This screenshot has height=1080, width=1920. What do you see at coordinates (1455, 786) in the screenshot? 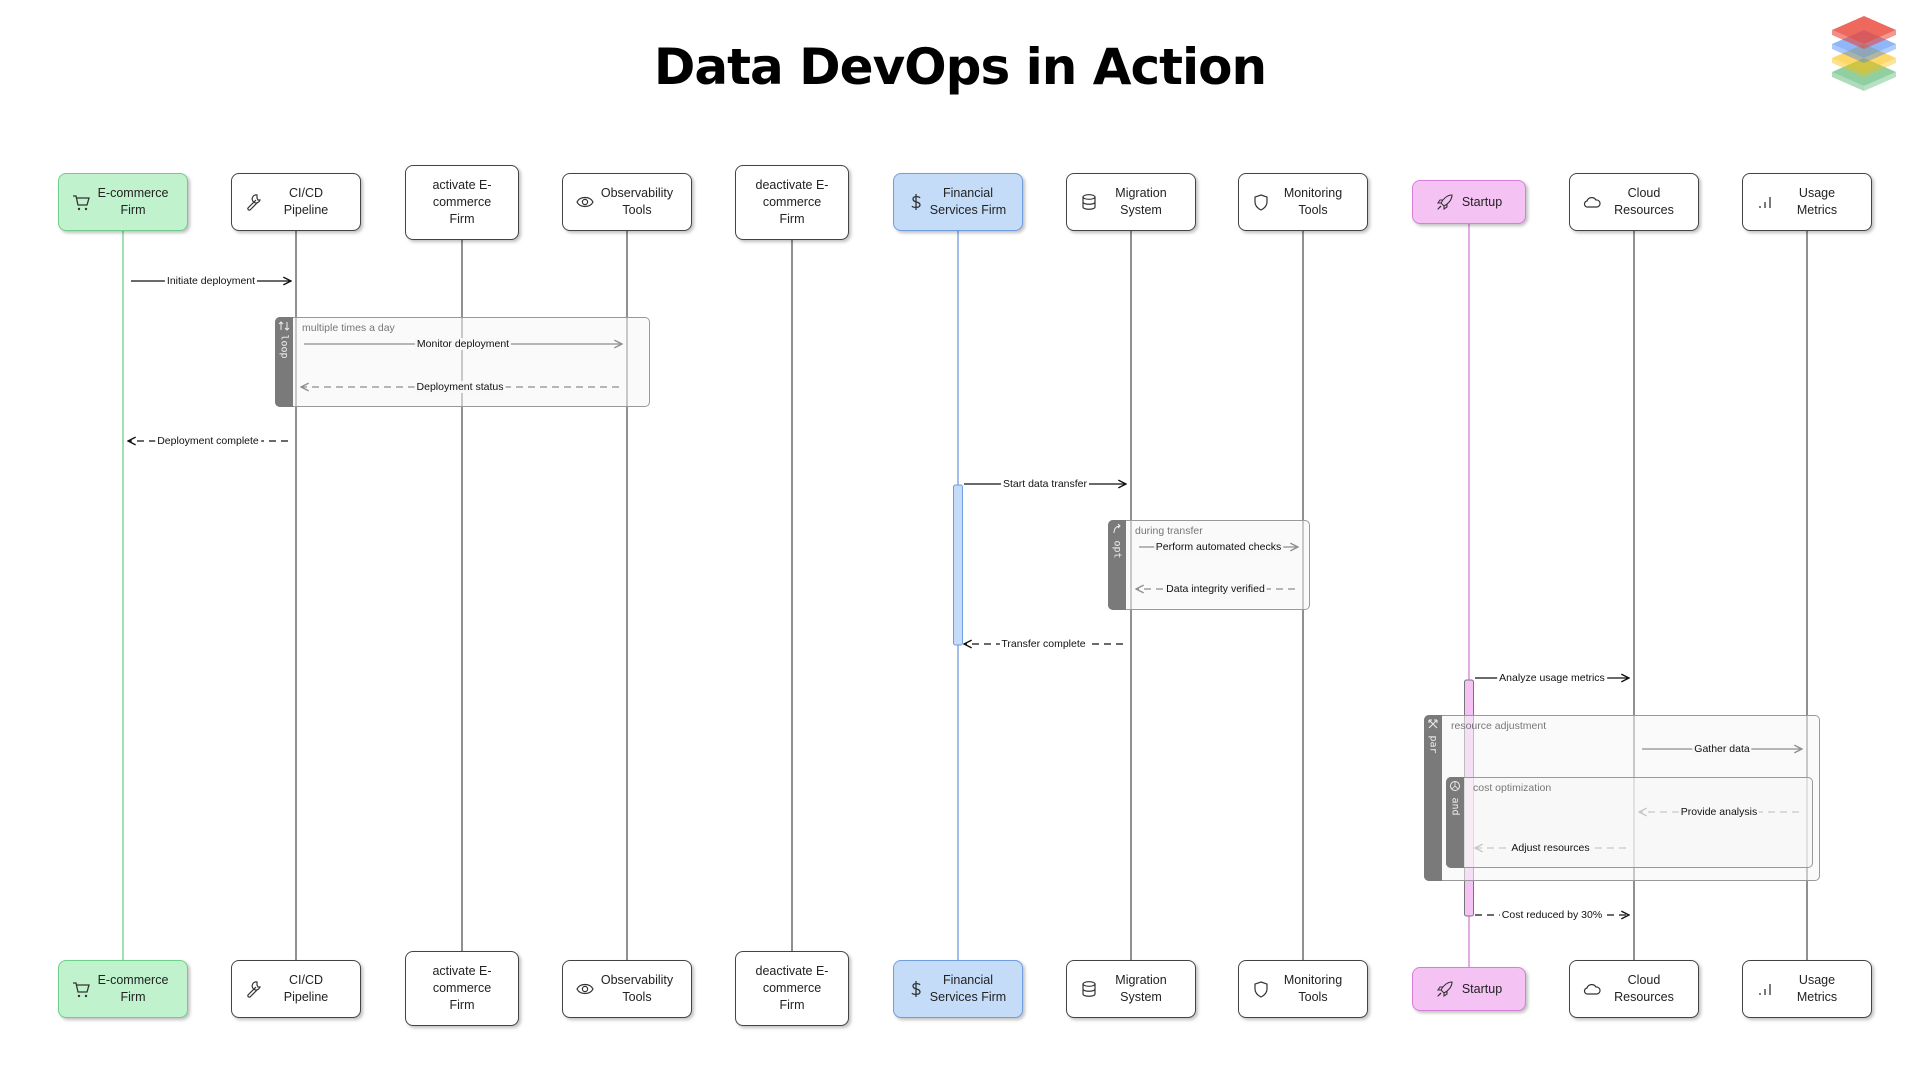
I see `branch-icon` at bounding box center [1455, 786].